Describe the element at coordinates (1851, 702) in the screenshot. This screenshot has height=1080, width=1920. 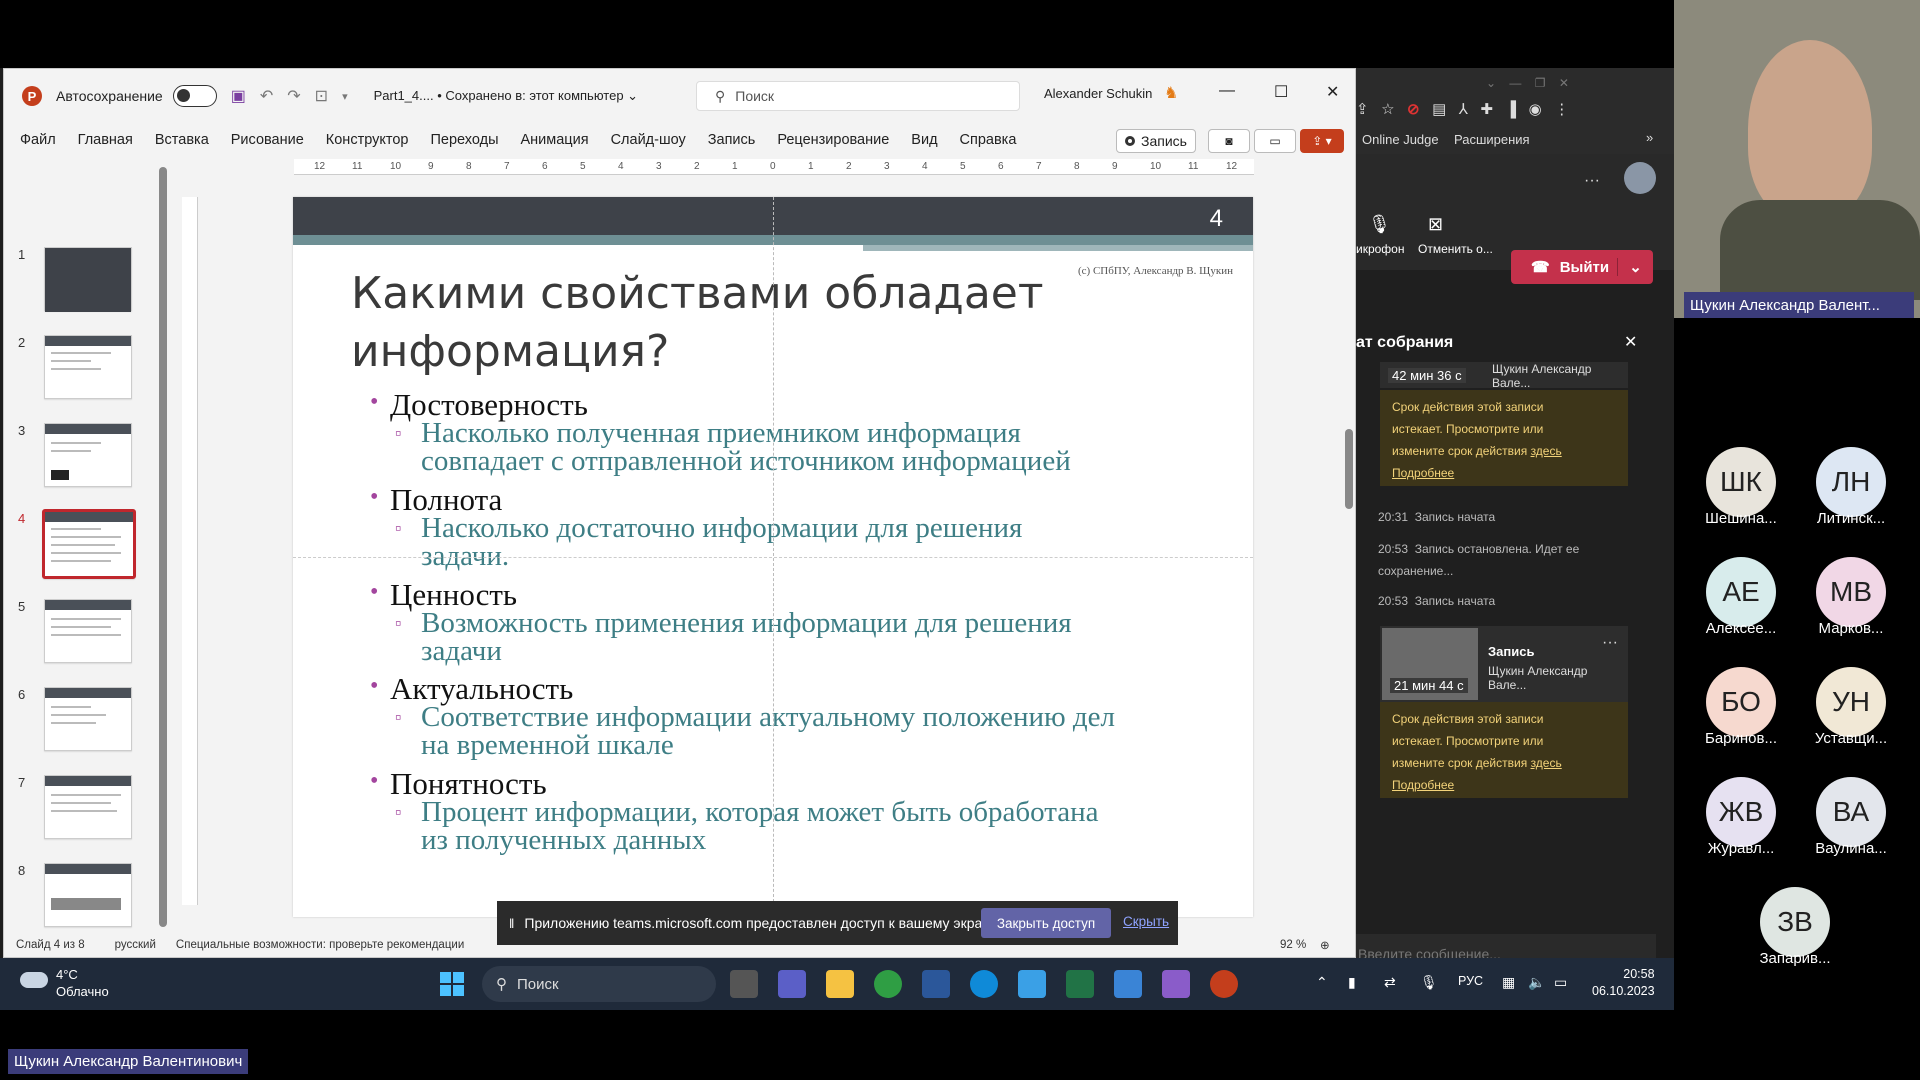
I see `avatar: УН` at that location.